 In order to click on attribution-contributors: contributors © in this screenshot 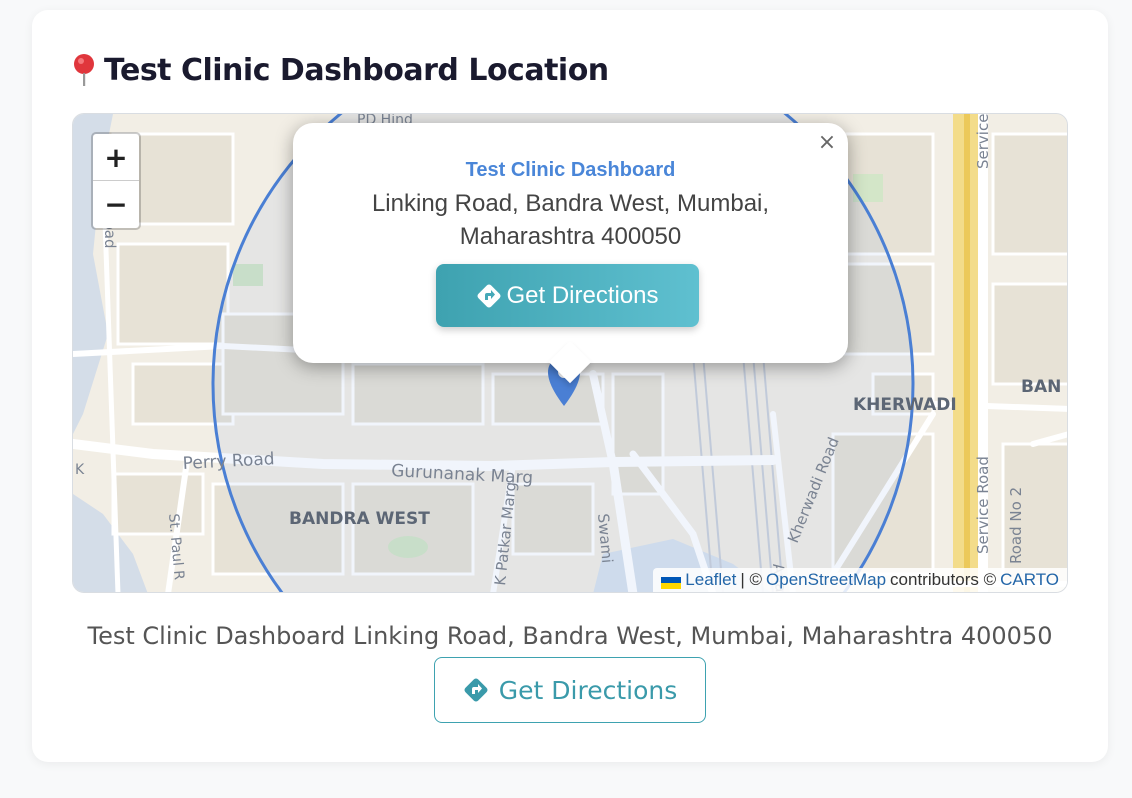, I will do `click(943, 579)`.